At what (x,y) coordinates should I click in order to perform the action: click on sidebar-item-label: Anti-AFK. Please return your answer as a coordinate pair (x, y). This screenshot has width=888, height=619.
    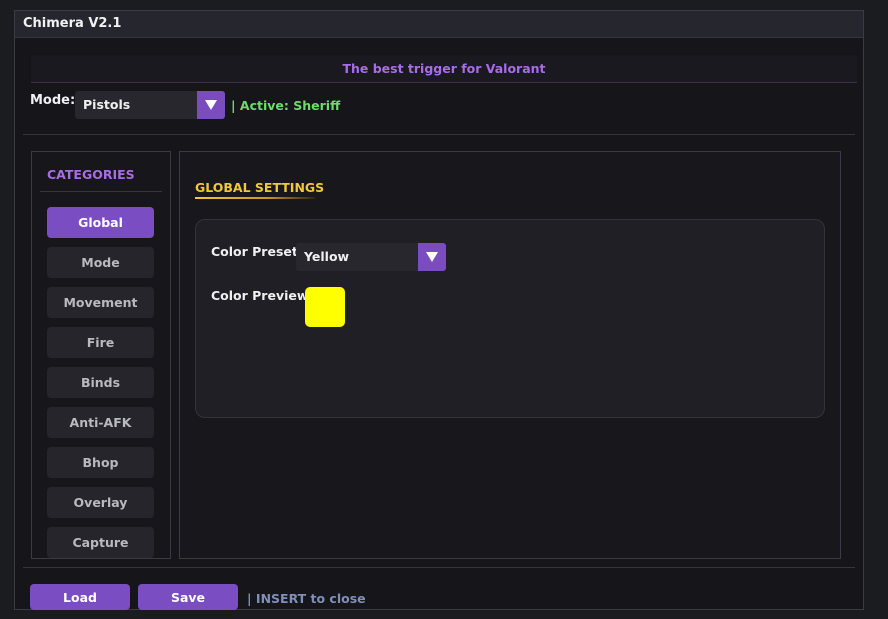
    Looking at the image, I should click on (100, 422).